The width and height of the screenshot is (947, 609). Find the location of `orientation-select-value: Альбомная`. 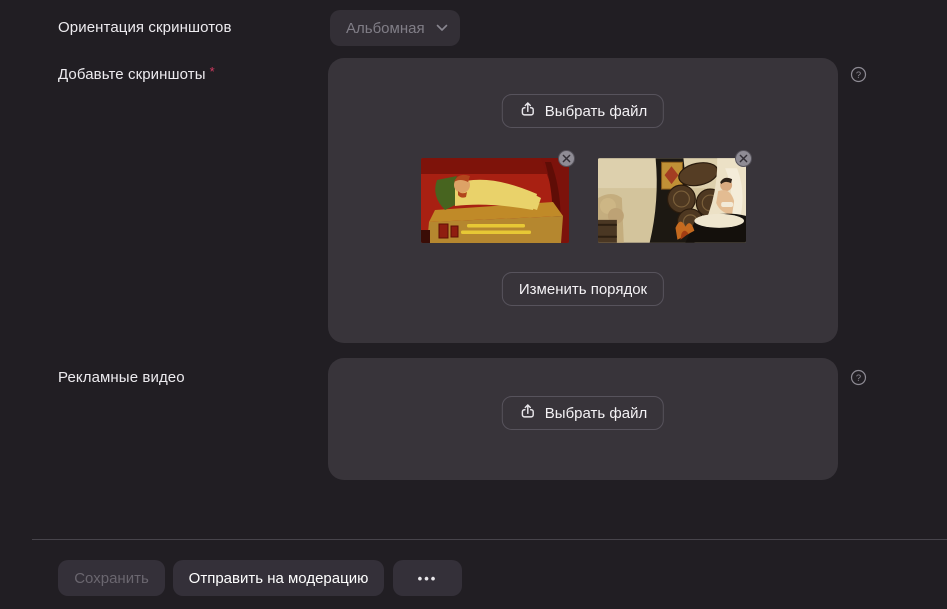

orientation-select-value: Альбомная is located at coordinates (385, 28).